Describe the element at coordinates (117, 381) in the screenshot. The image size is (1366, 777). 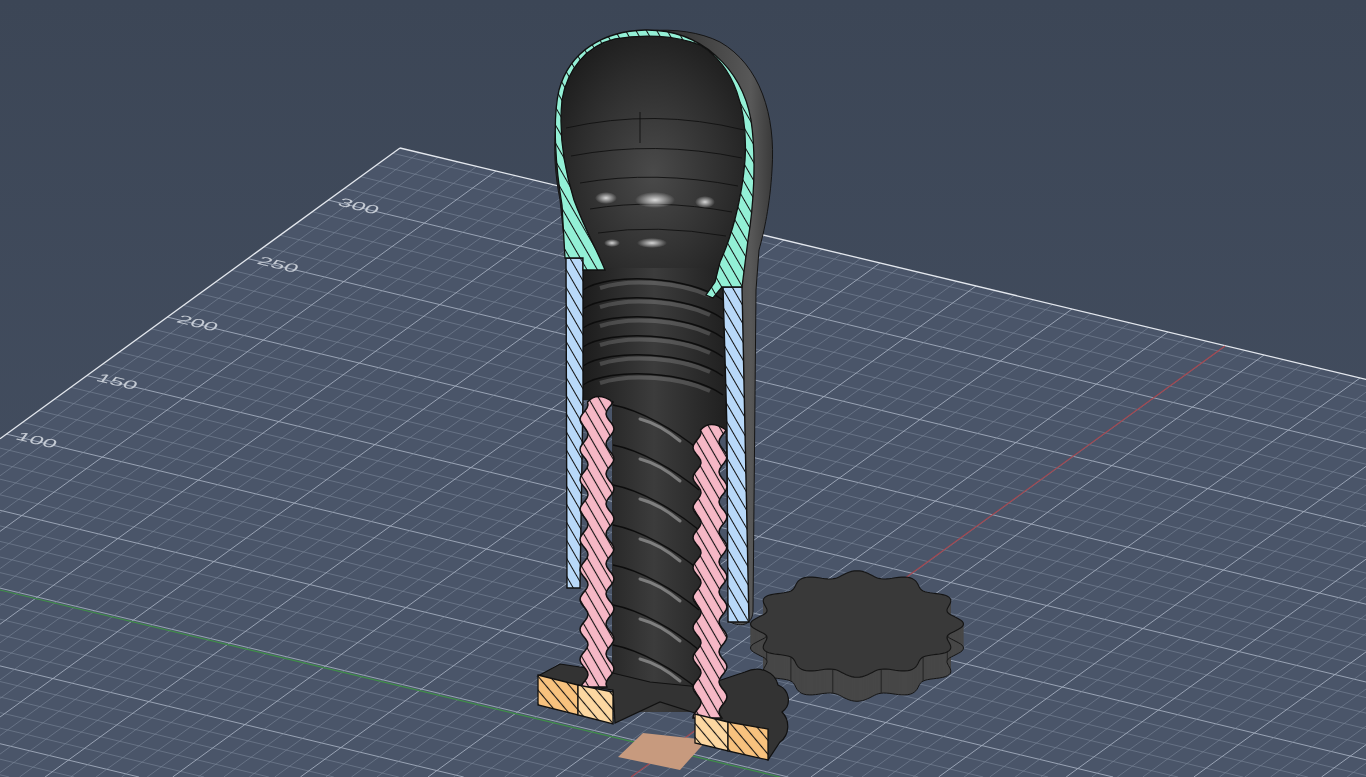
I see `grid-scale-label: 150` at that location.